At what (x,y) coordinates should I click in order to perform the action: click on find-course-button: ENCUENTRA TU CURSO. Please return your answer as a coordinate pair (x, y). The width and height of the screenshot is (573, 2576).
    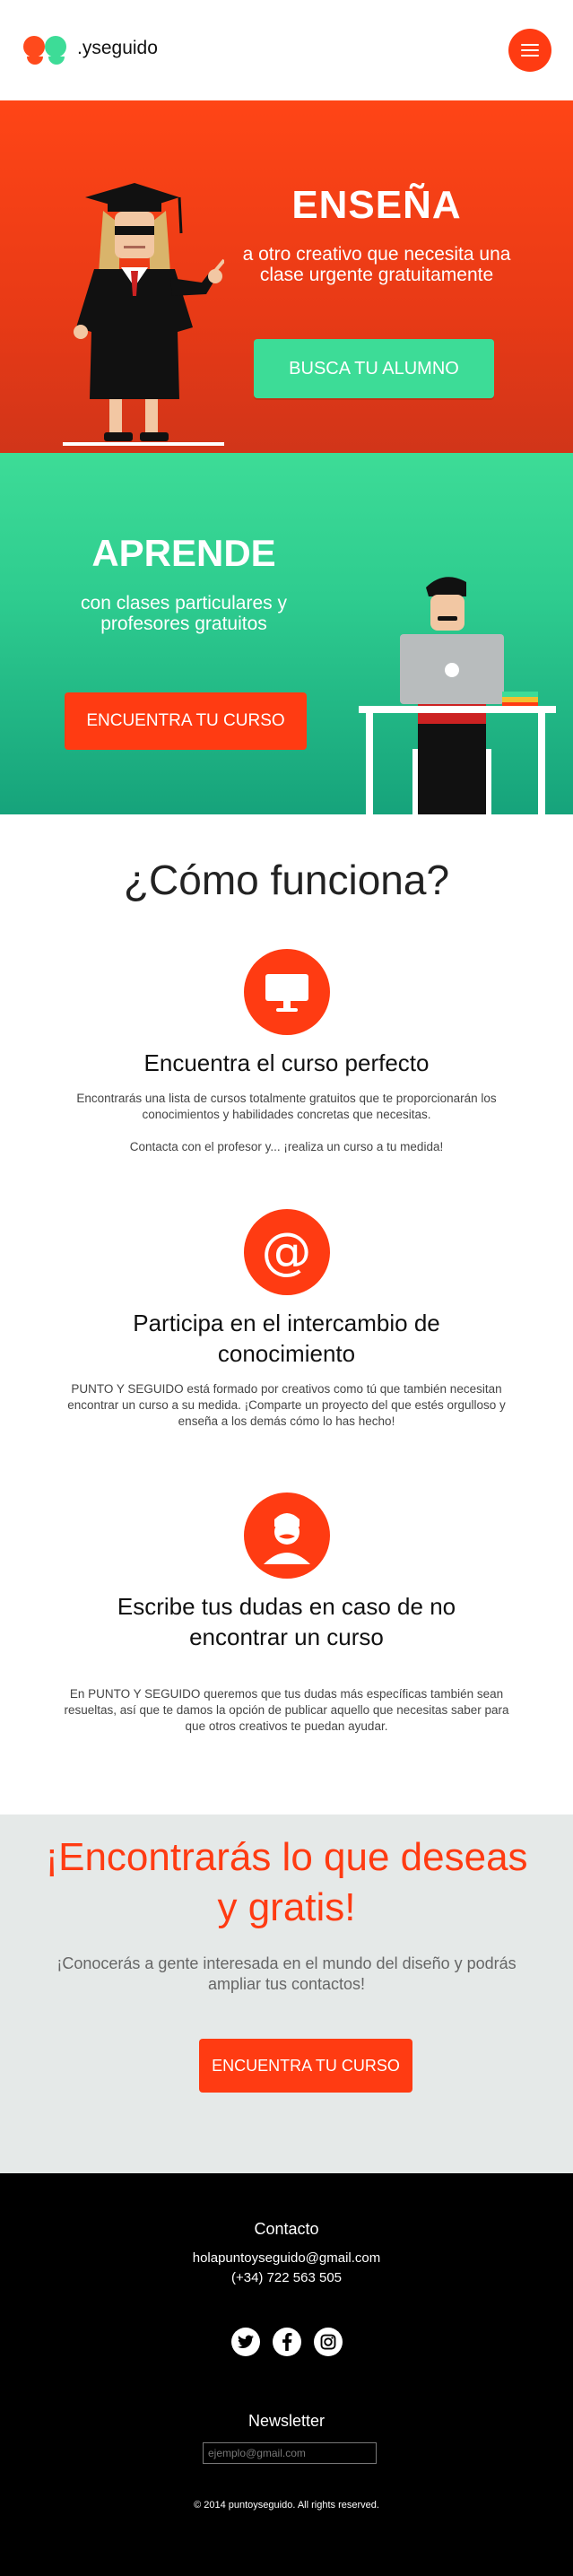
    Looking at the image, I should click on (186, 721).